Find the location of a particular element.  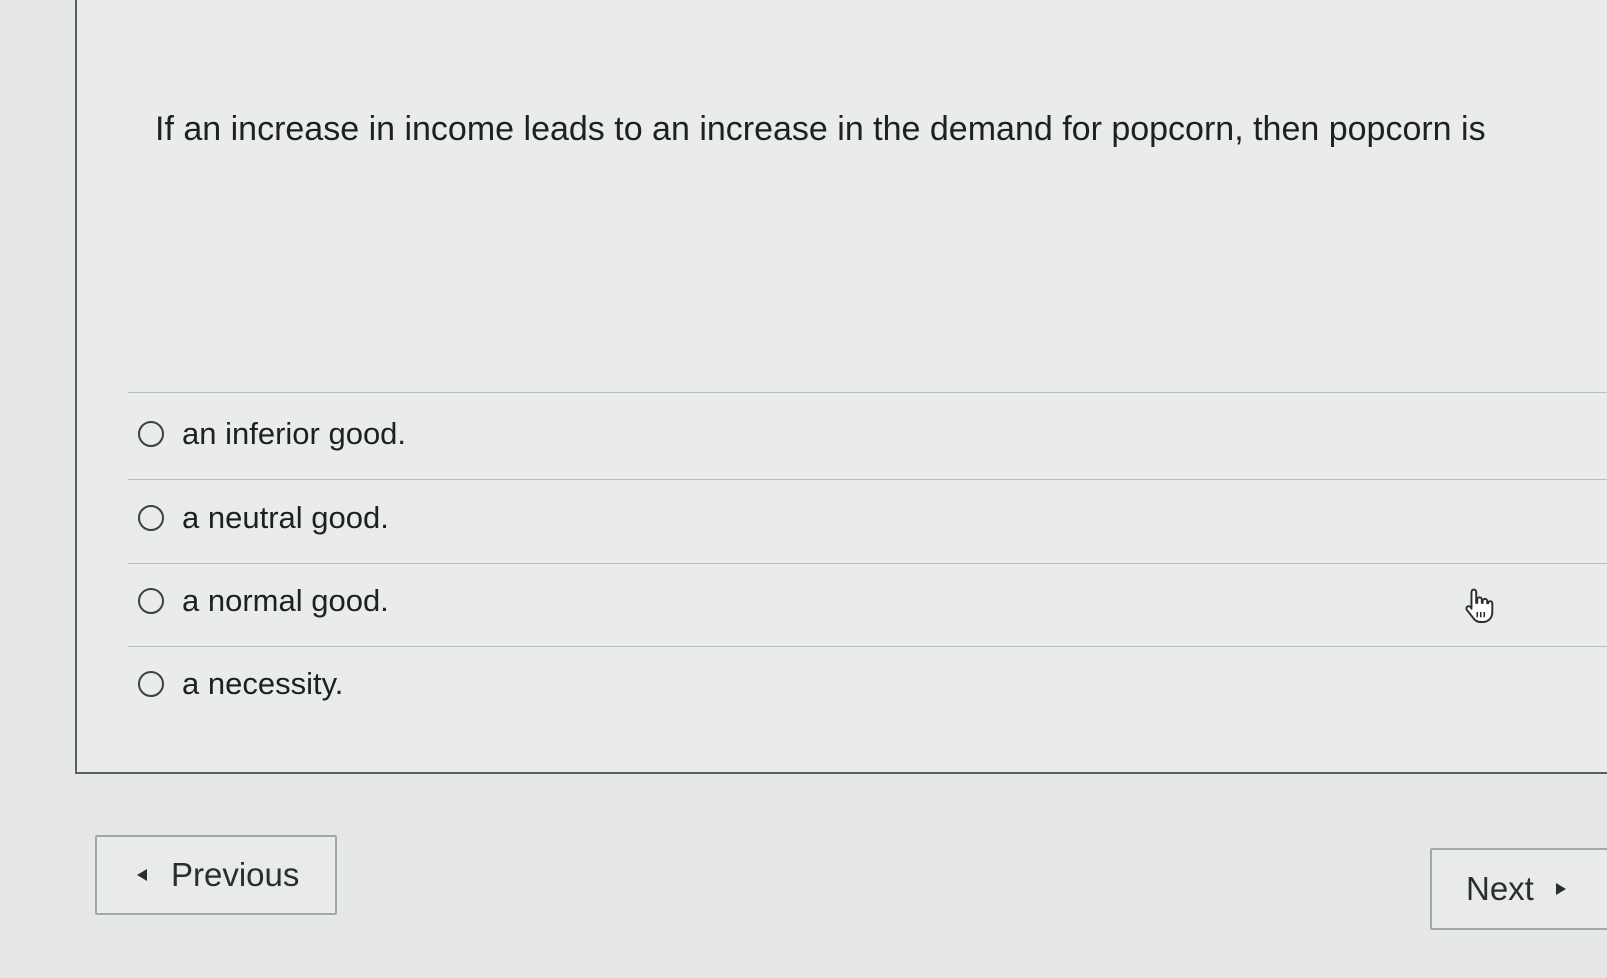

answer-option-inferior: an inferior good. is located at coordinates (272, 434).